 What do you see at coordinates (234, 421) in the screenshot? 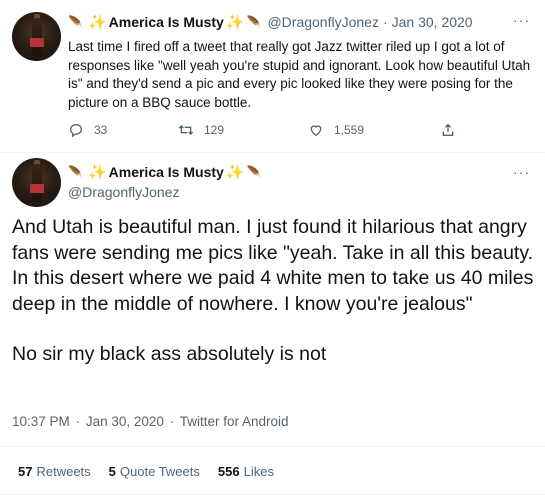
I see `tweet-source: Twitter for Android` at bounding box center [234, 421].